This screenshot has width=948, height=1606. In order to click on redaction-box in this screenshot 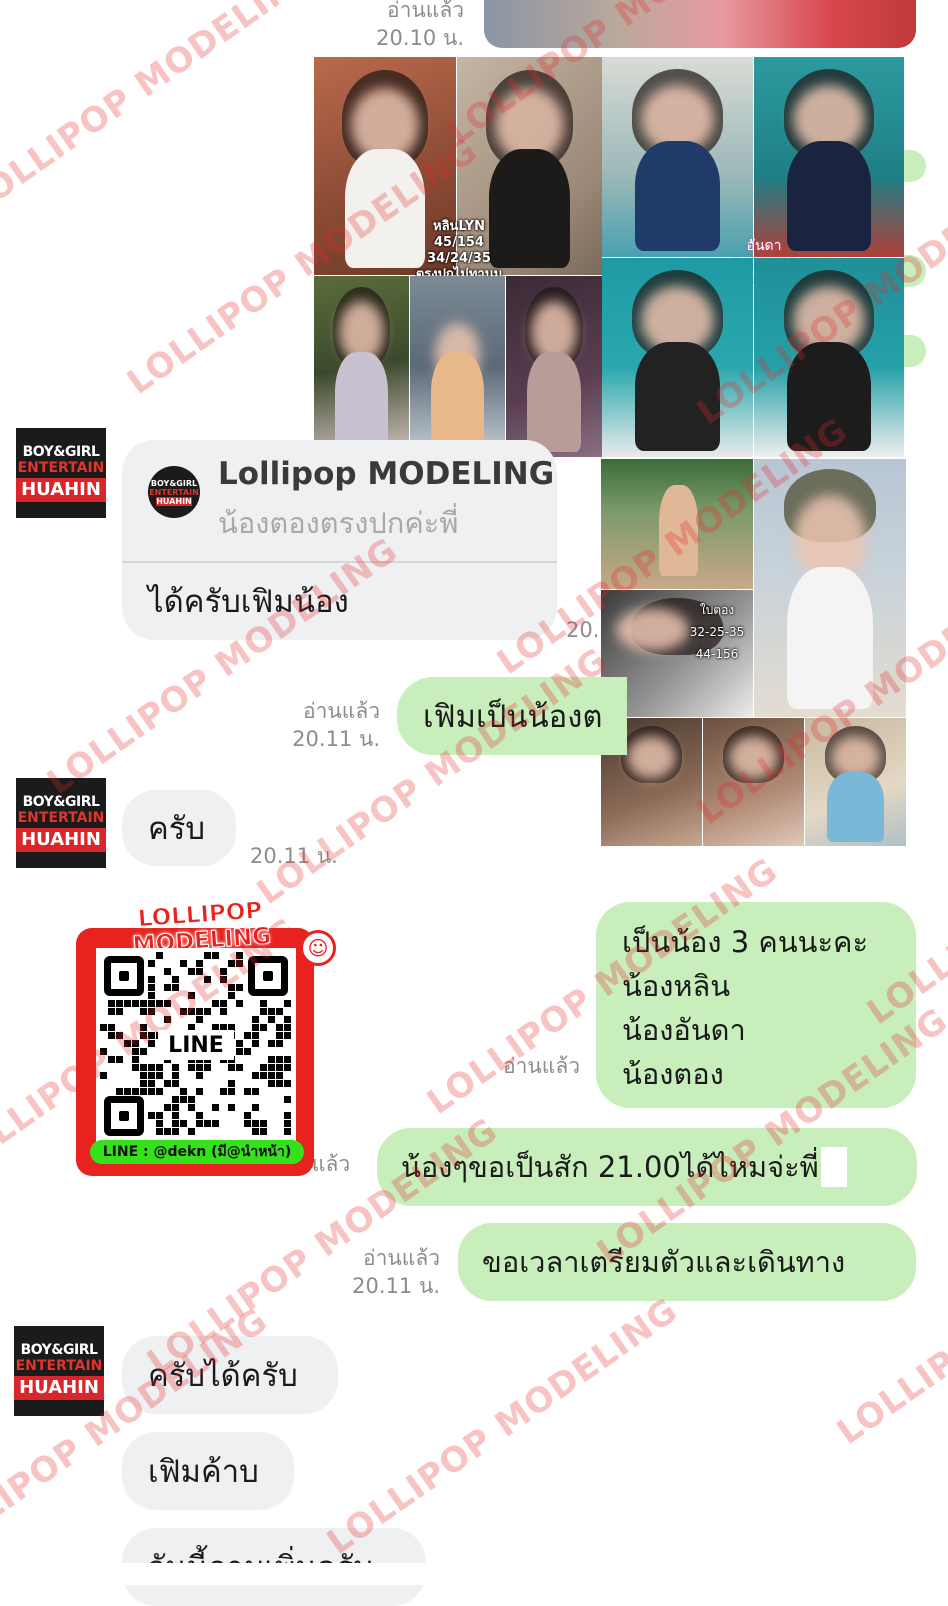, I will do `click(833, 1167)`.